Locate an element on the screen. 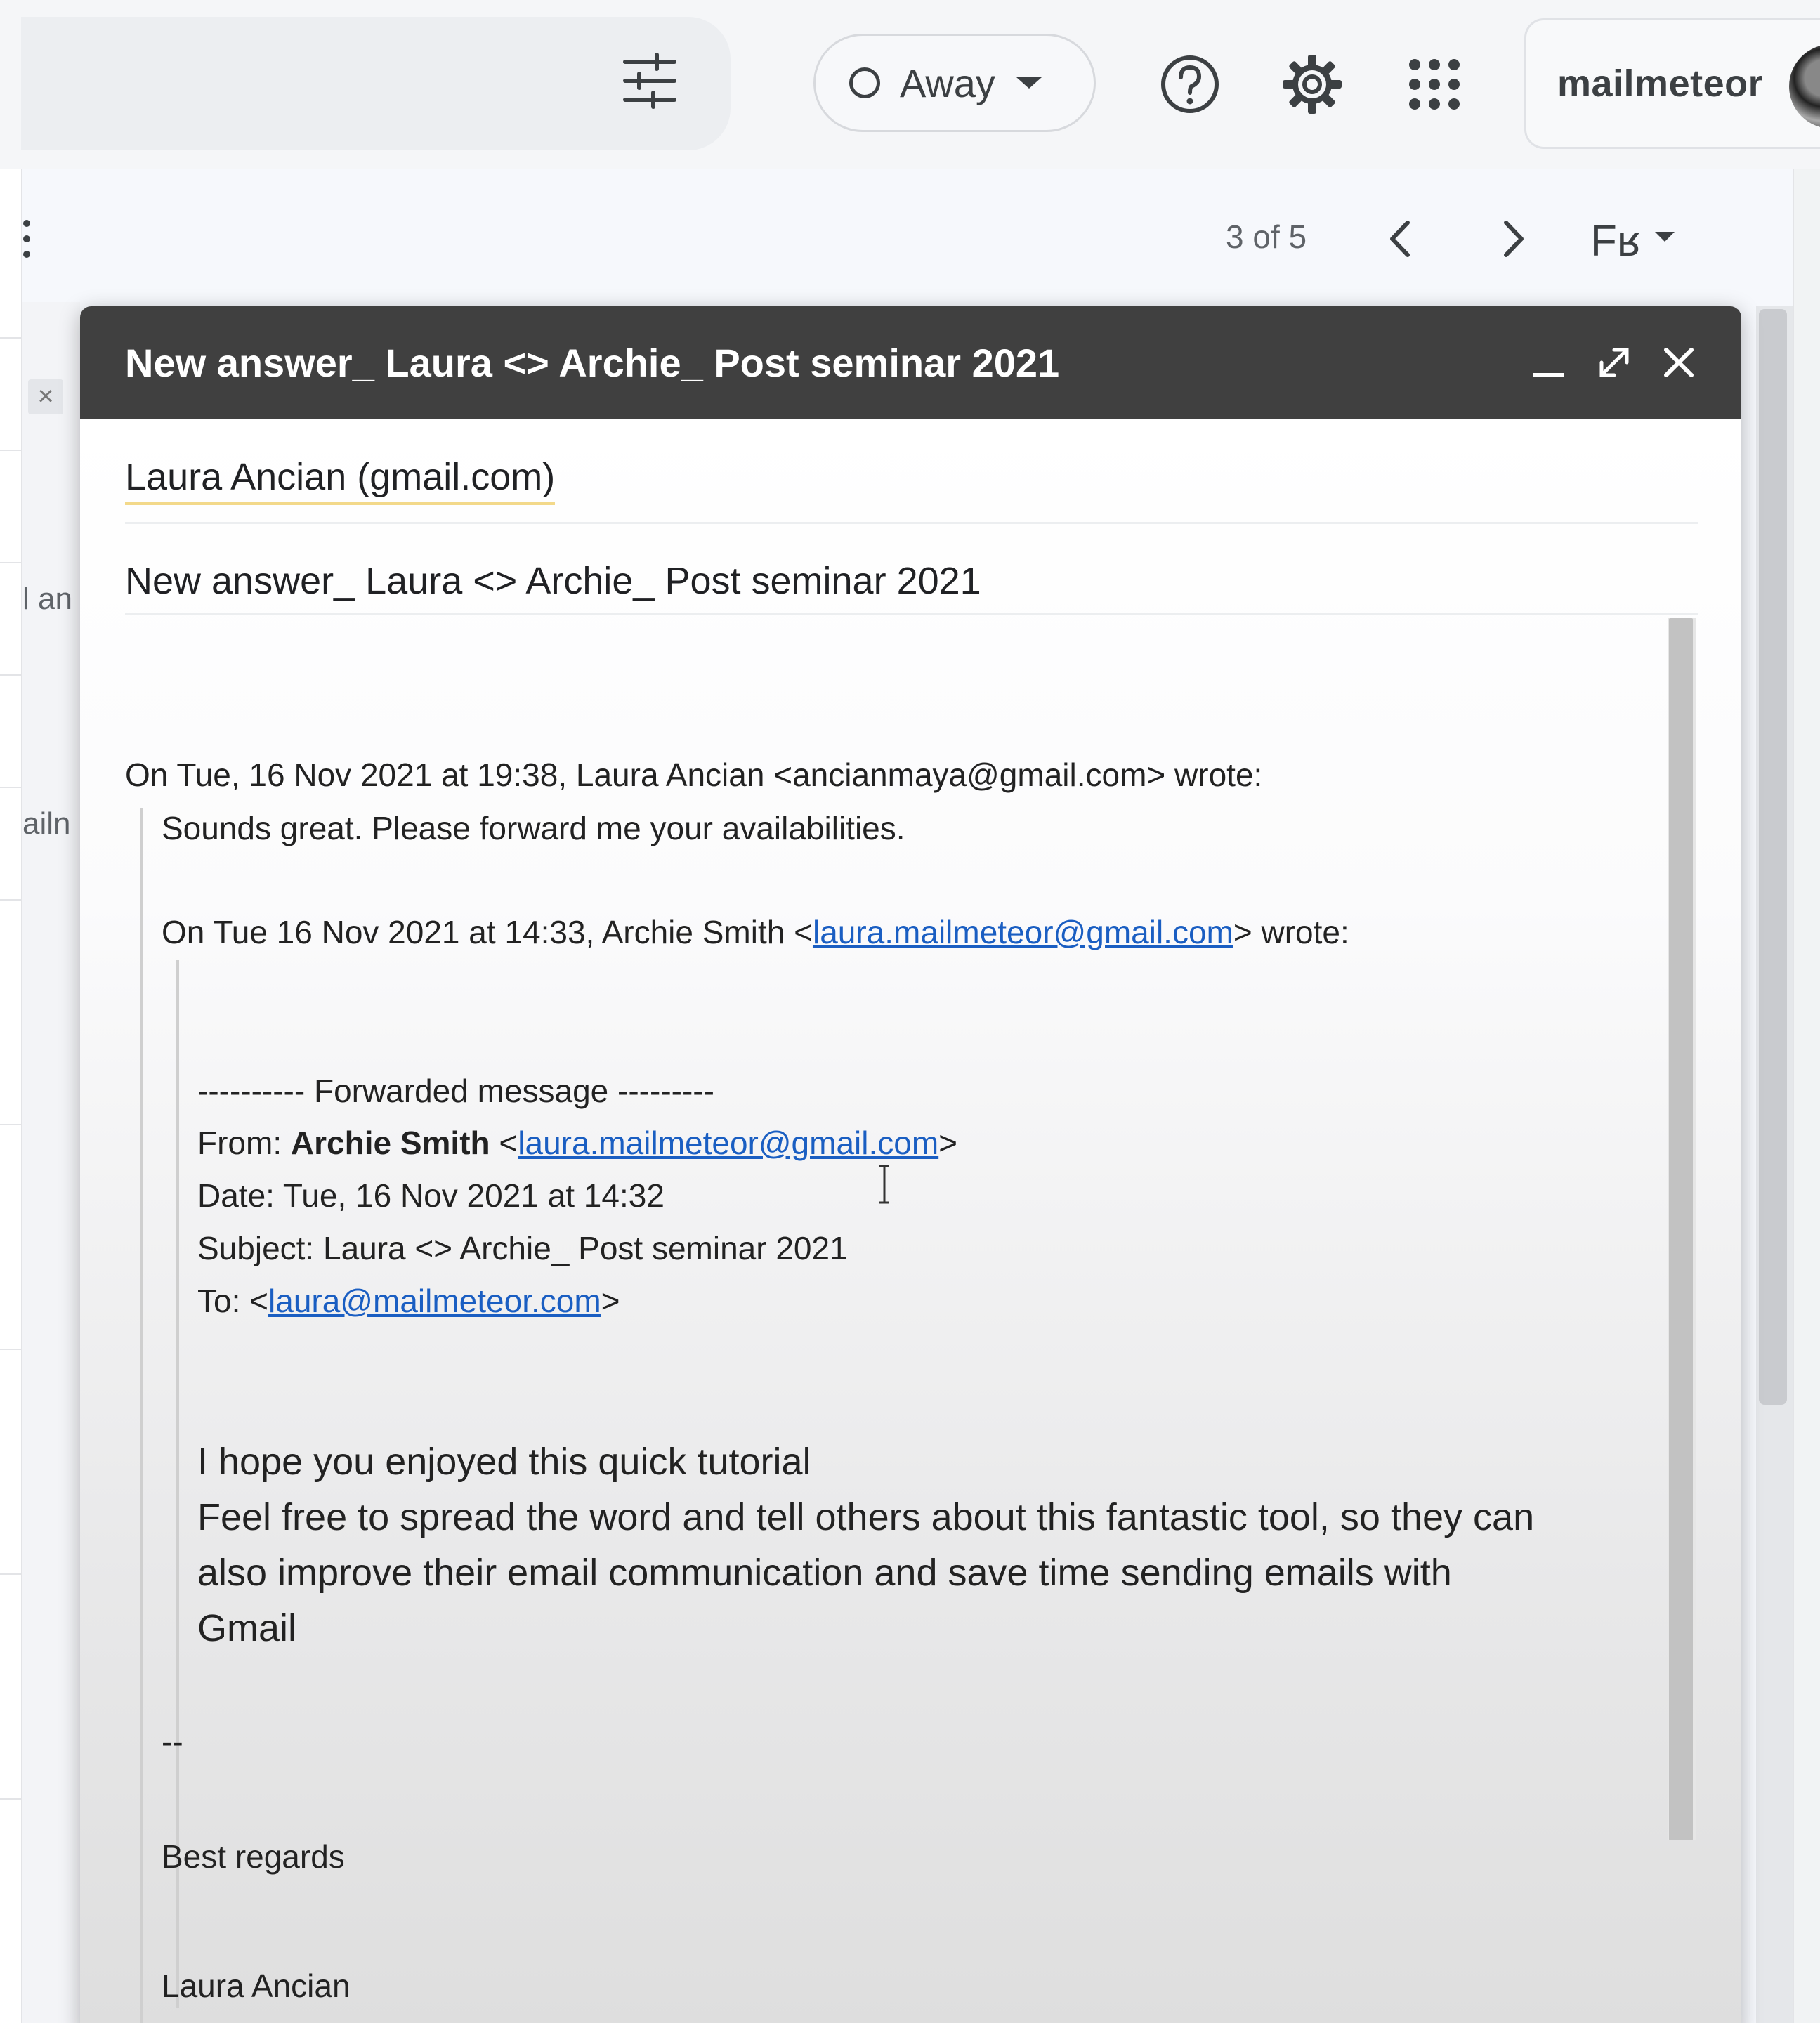  input-tools-button: Fʁ is located at coordinates (1615, 241).